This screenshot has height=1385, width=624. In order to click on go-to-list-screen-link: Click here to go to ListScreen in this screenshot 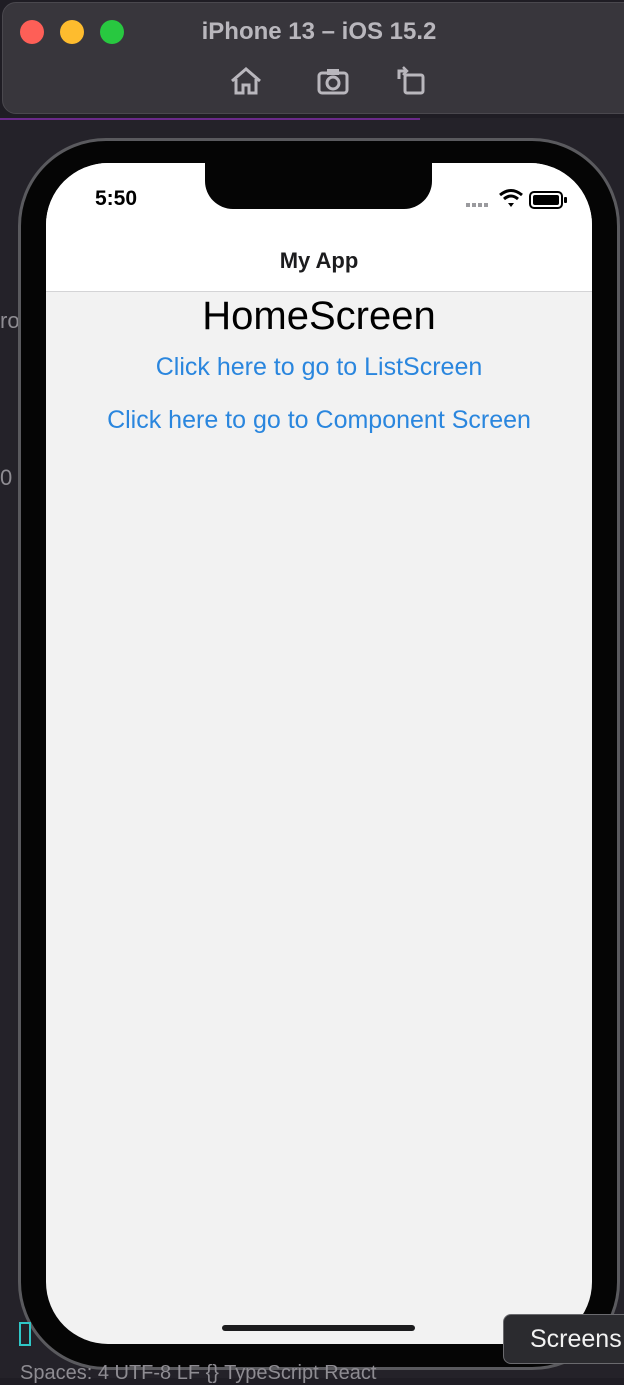, I will do `click(319, 367)`.